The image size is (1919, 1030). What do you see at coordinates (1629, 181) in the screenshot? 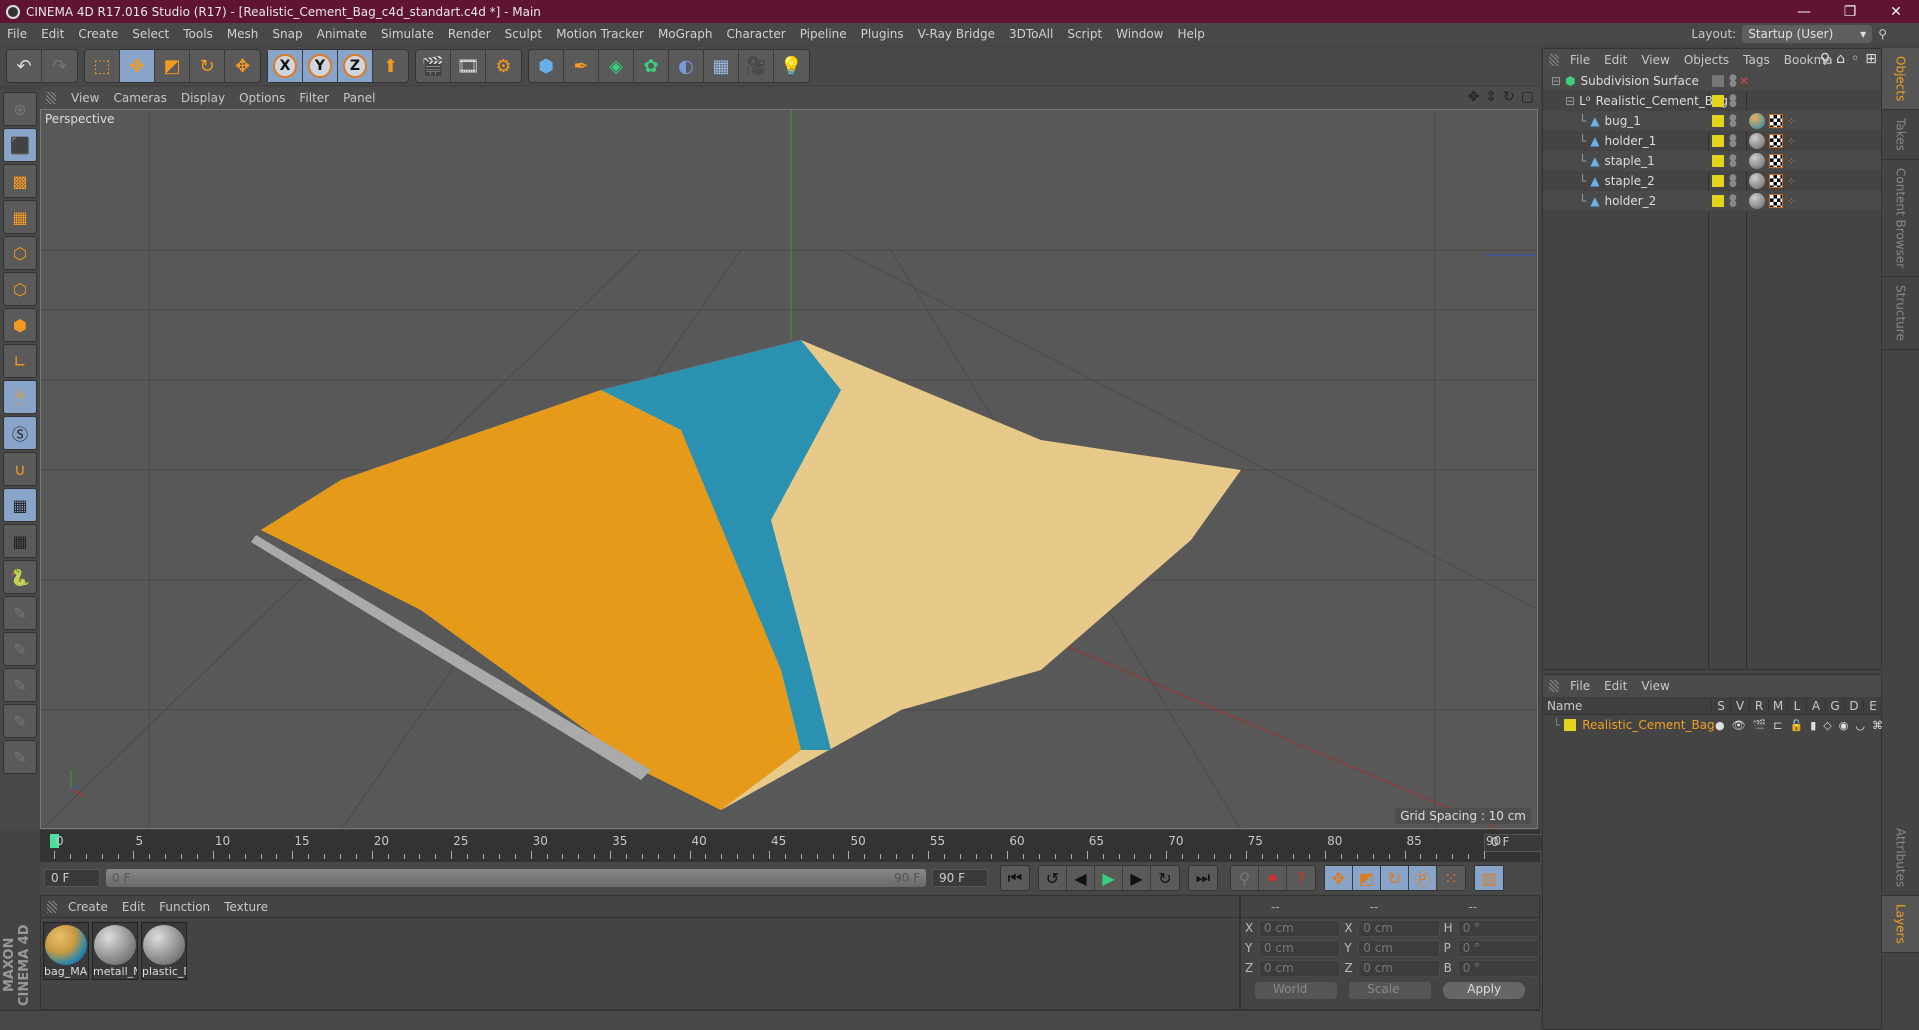
I see `object-name: staple_2` at bounding box center [1629, 181].